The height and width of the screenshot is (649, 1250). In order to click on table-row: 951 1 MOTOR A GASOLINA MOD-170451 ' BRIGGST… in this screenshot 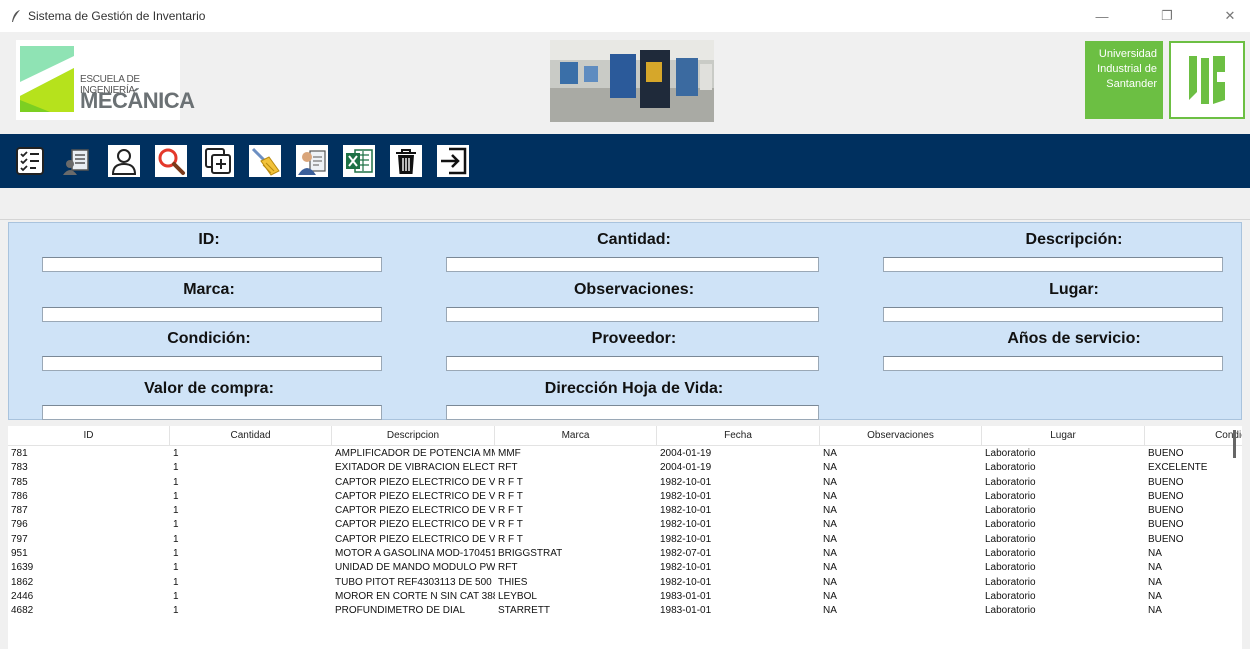, I will do `click(625, 554)`.